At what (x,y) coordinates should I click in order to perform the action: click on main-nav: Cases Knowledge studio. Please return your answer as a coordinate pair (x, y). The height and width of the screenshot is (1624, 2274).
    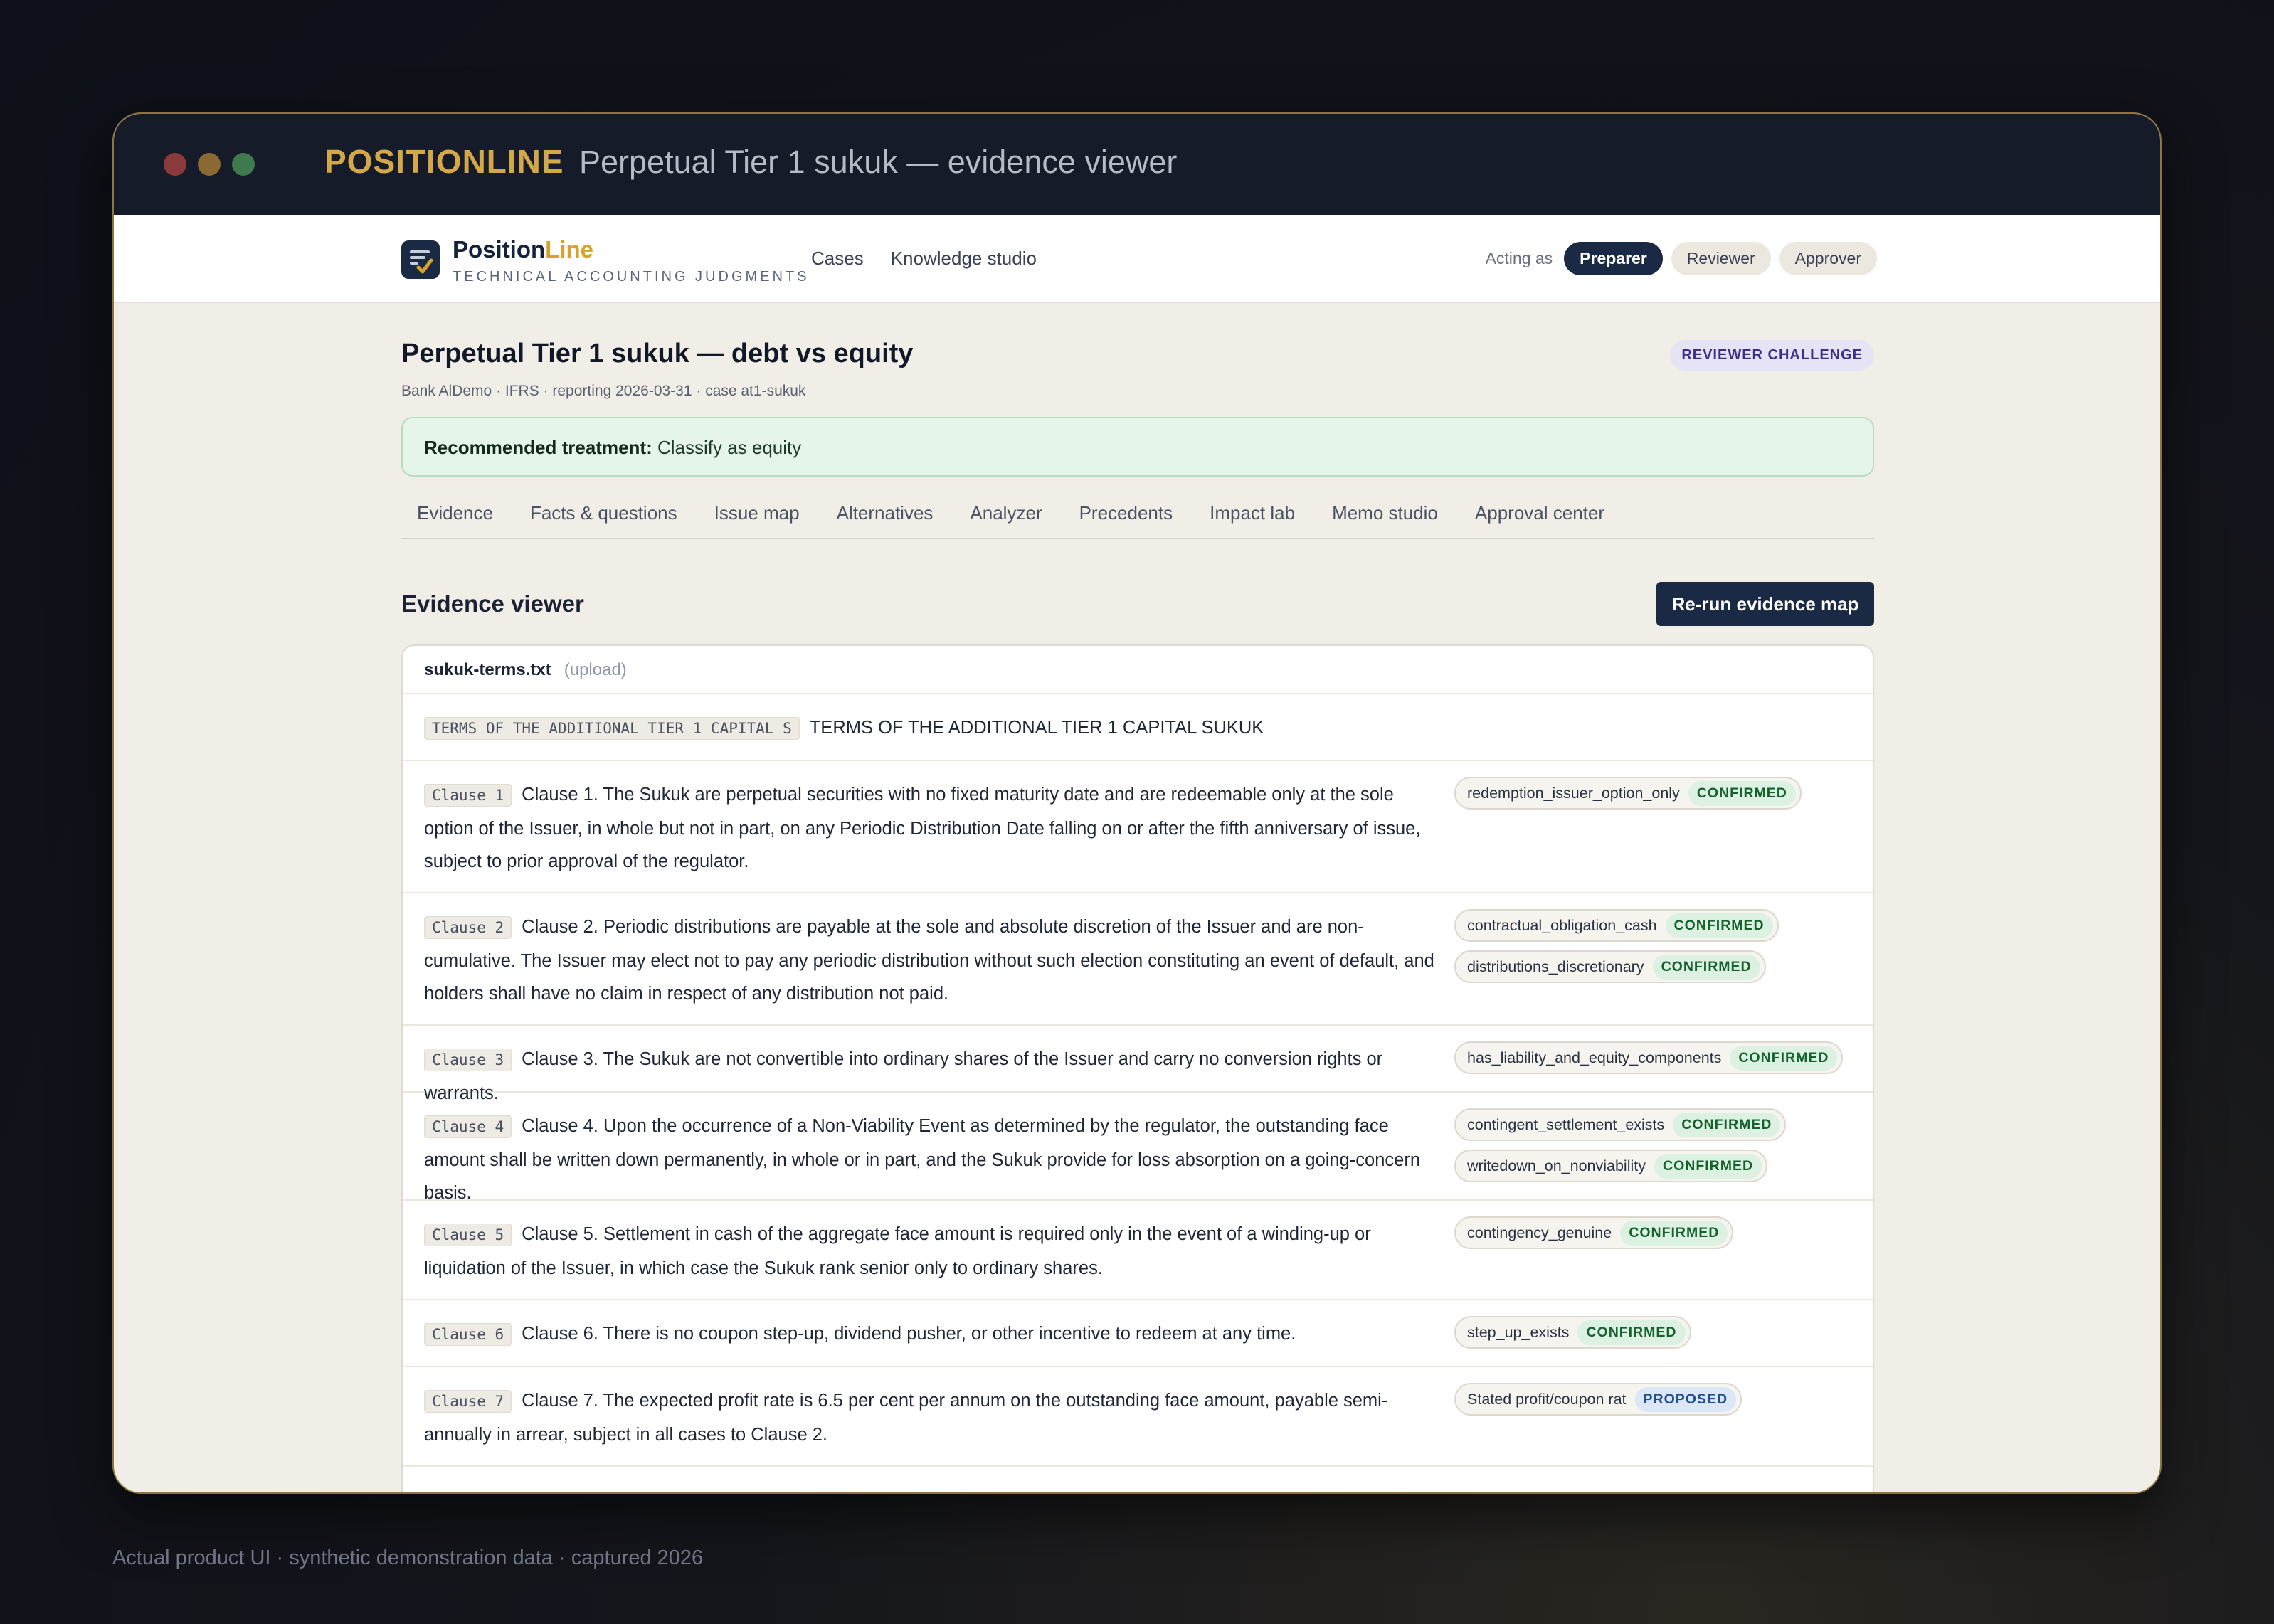
    Looking at the image, I should click on (924, 259).